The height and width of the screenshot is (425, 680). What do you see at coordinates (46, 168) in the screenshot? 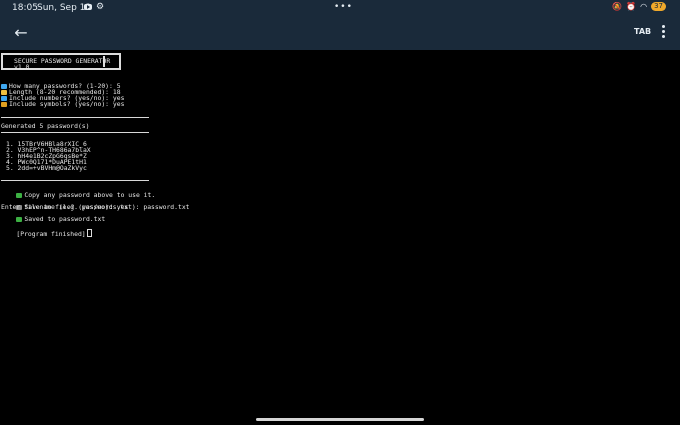
I see `password-item: 5. 2dd=+vBVHm@OaZkVyc` at bounding box center [46, 168].